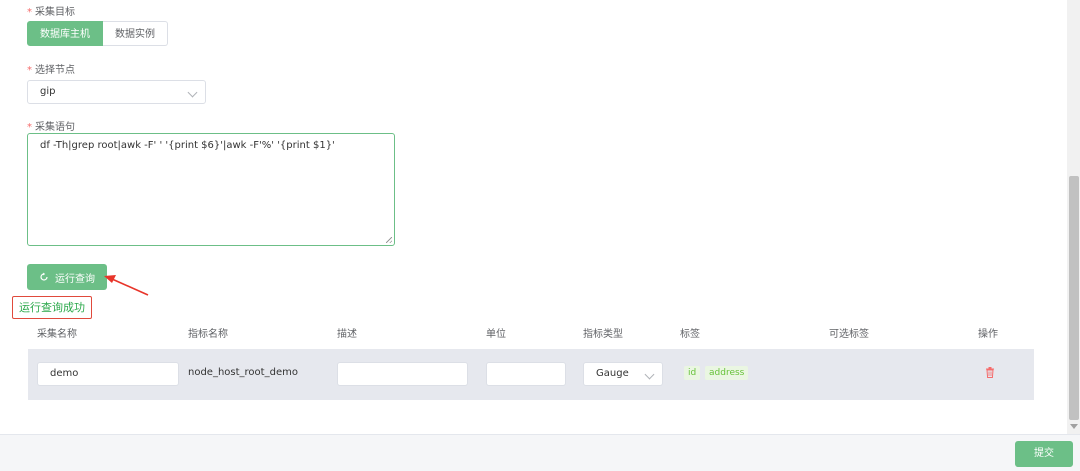 The image size is (1080, 471). I want to click on refresh-icon, so click(44, 276).